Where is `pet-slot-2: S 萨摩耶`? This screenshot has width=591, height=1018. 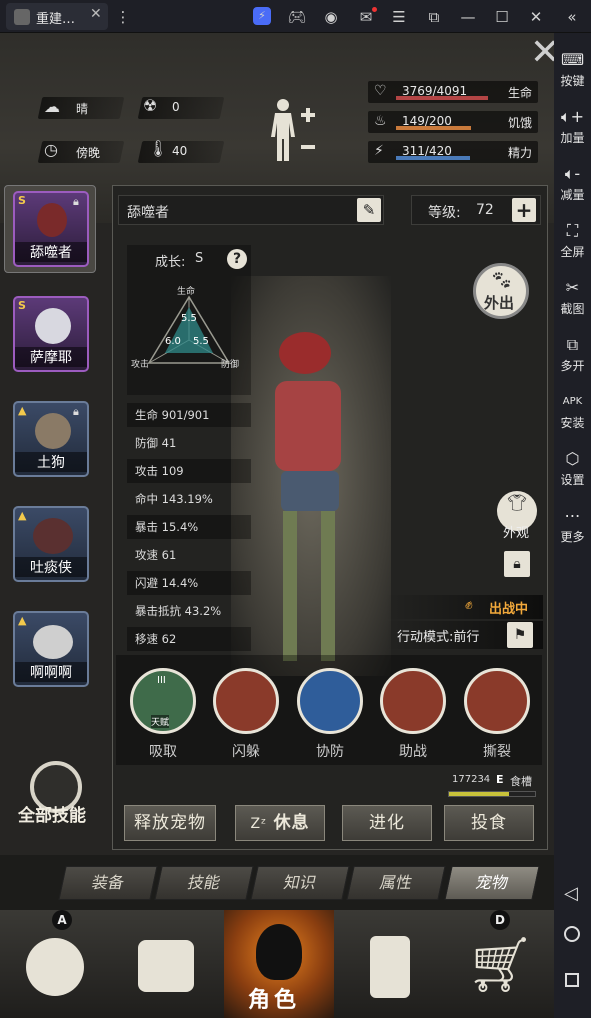
pet-slot-2: S 萨摩耶 is located at coordinates (51, 334).